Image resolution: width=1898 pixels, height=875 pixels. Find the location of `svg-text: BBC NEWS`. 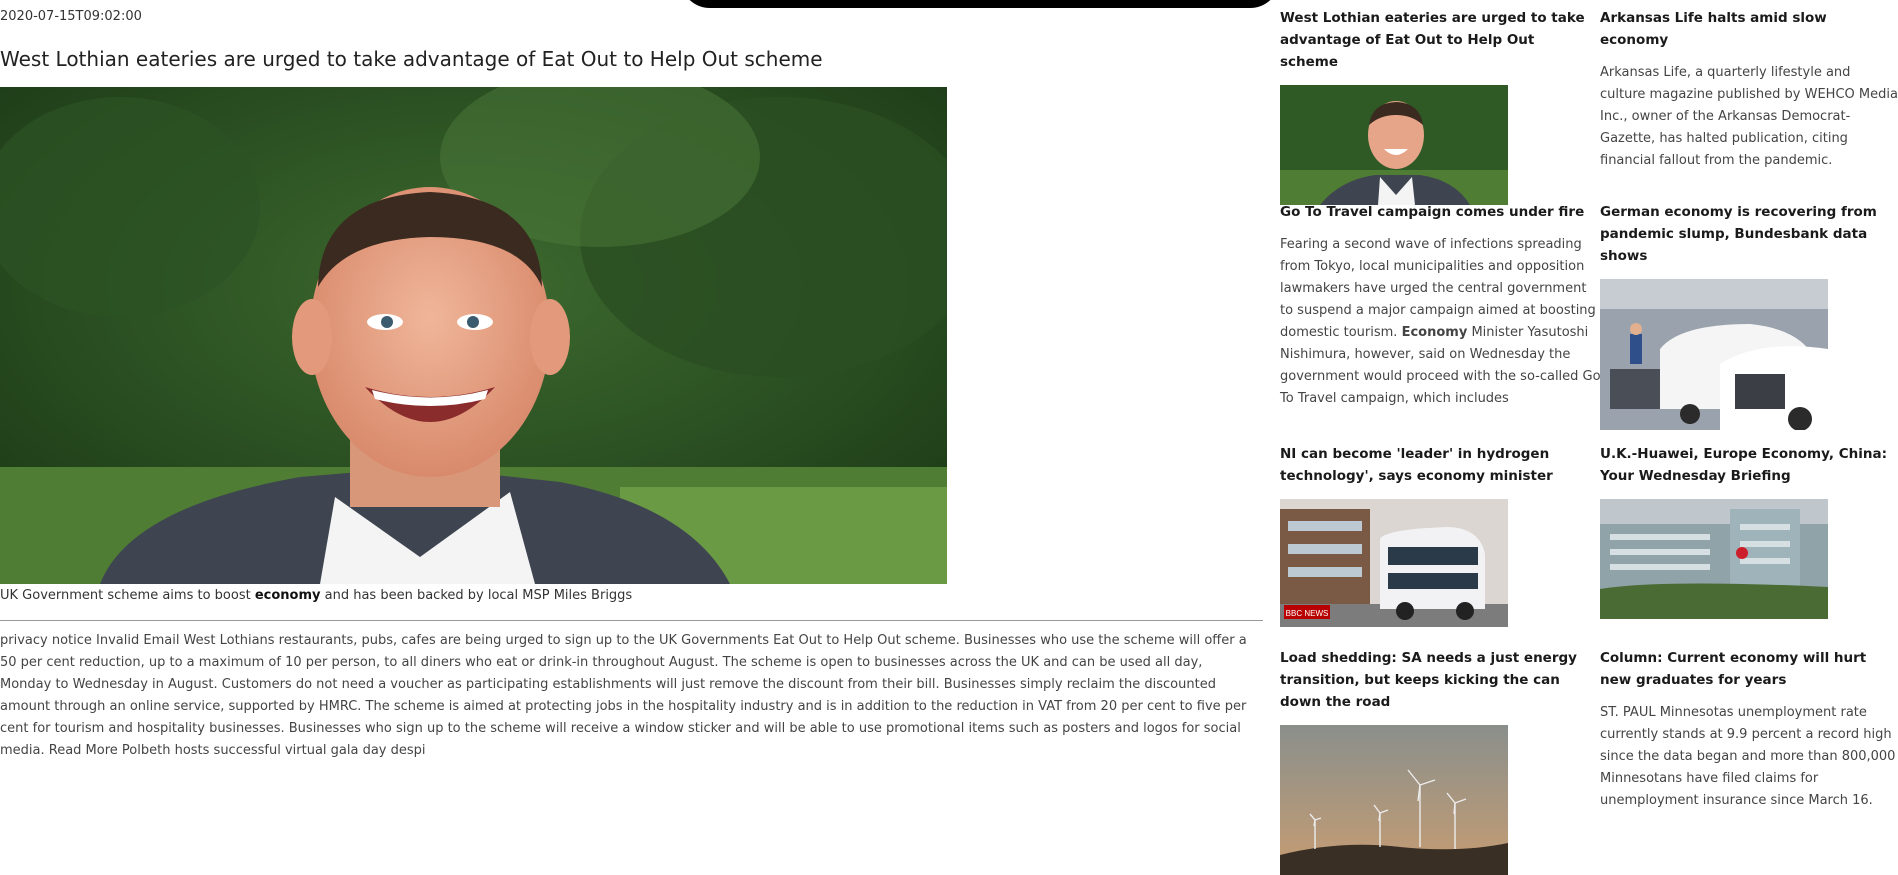

svg-text: BBC NEWS is located at coordinates (1307, 613).